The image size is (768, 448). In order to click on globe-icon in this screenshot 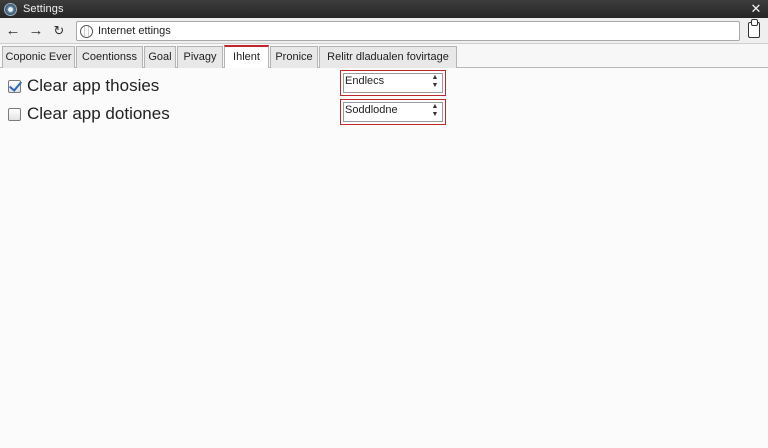, I will do `click(86, 31)`.